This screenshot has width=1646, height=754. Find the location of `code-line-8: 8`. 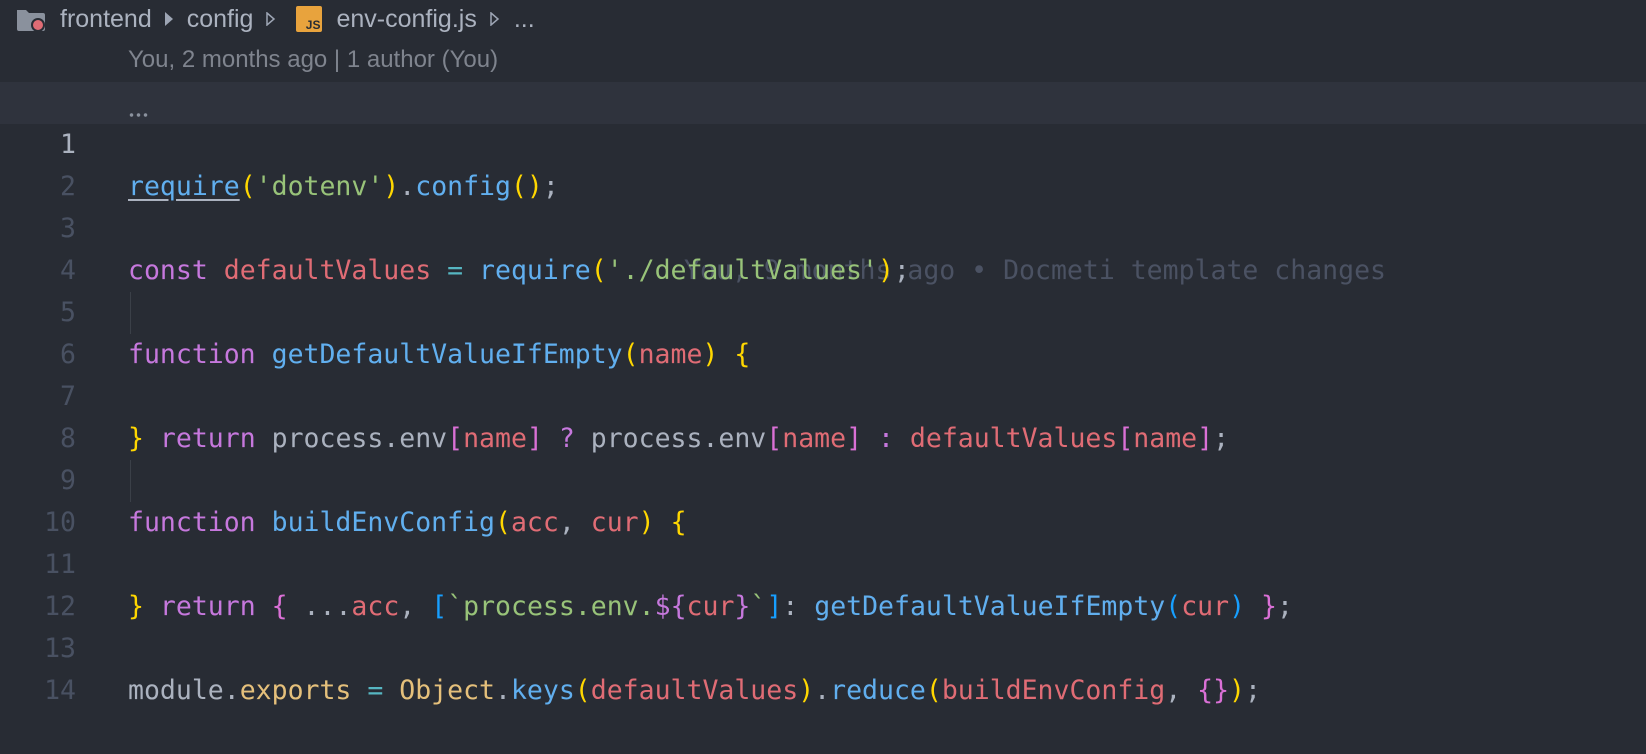

code-line-8: 8 is located at coordinates (823, 415).